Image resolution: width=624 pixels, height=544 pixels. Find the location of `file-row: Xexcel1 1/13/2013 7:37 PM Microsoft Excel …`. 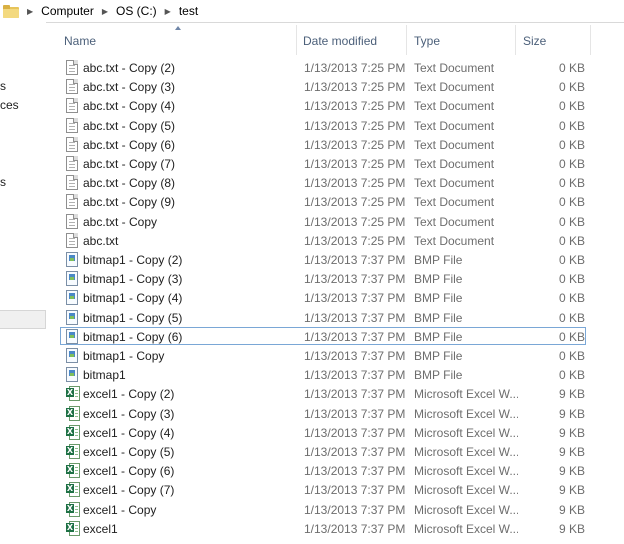

file-row: Xexcel1 1/13/2013 7:37 PM Microsoft Excel … is located at coordinates (323, 528).